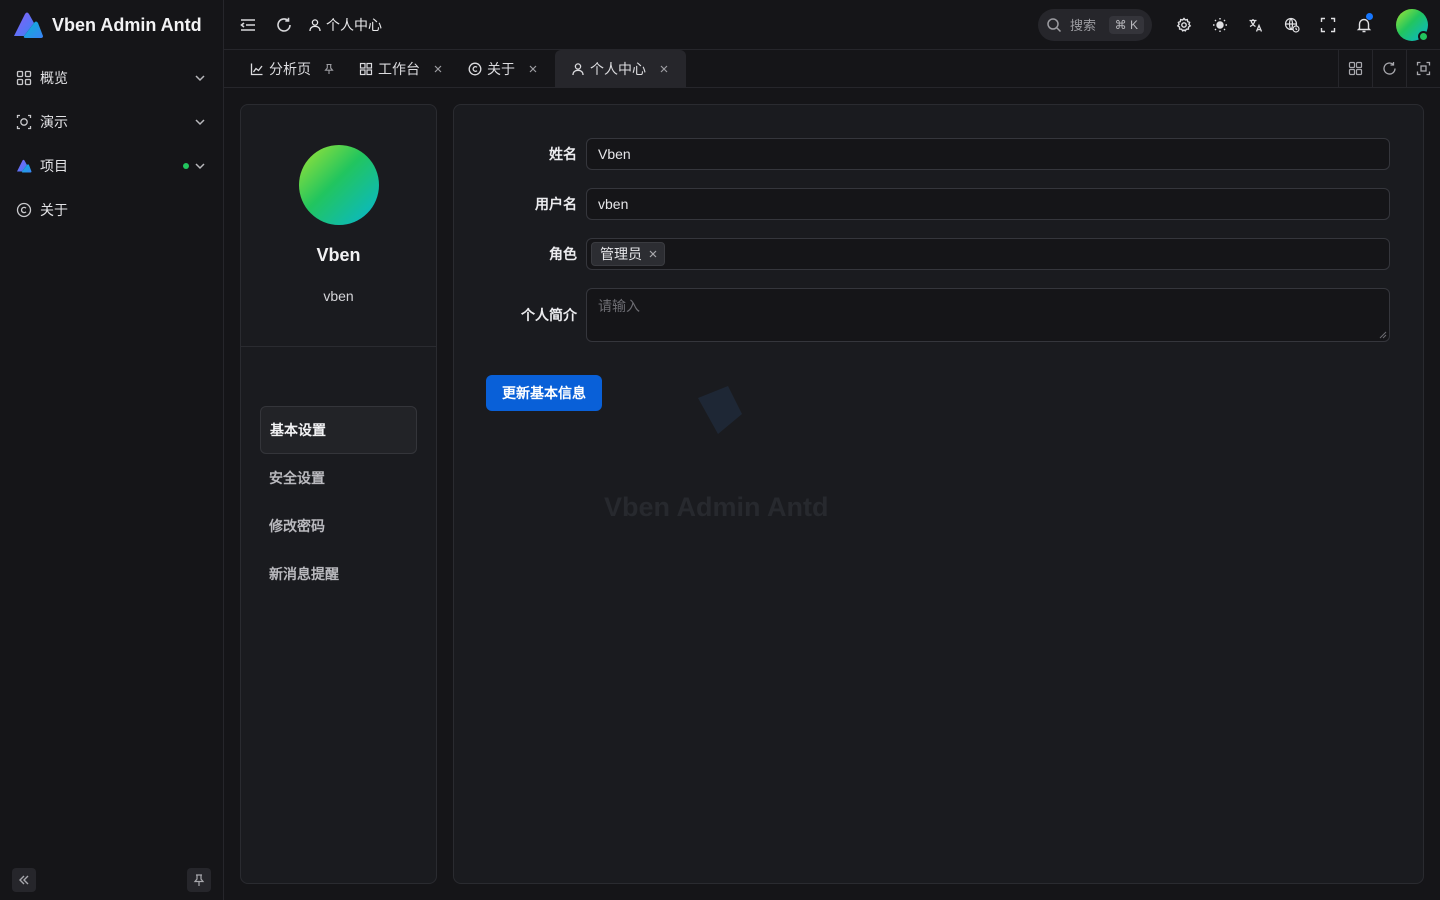 This screenshot has width=1440, height=900. I want to click on tab-about: 关于, so click(503, 68).